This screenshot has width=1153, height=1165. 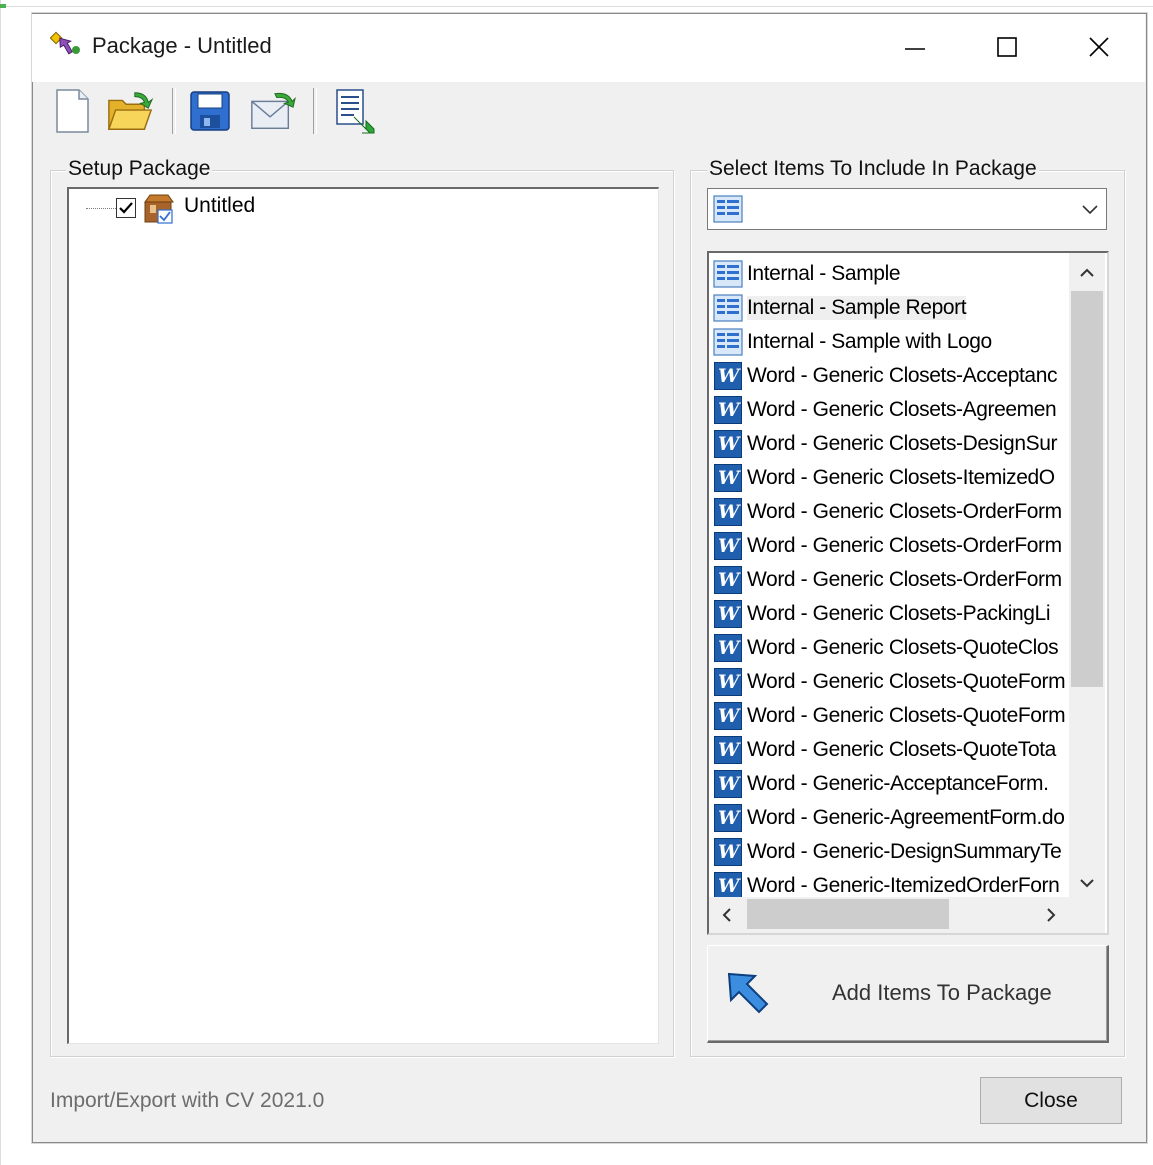 What do you see at coordinates (1090, 209) in the screenshot?
I see `chevron-down-icon` at bounding box center [1090, 209].